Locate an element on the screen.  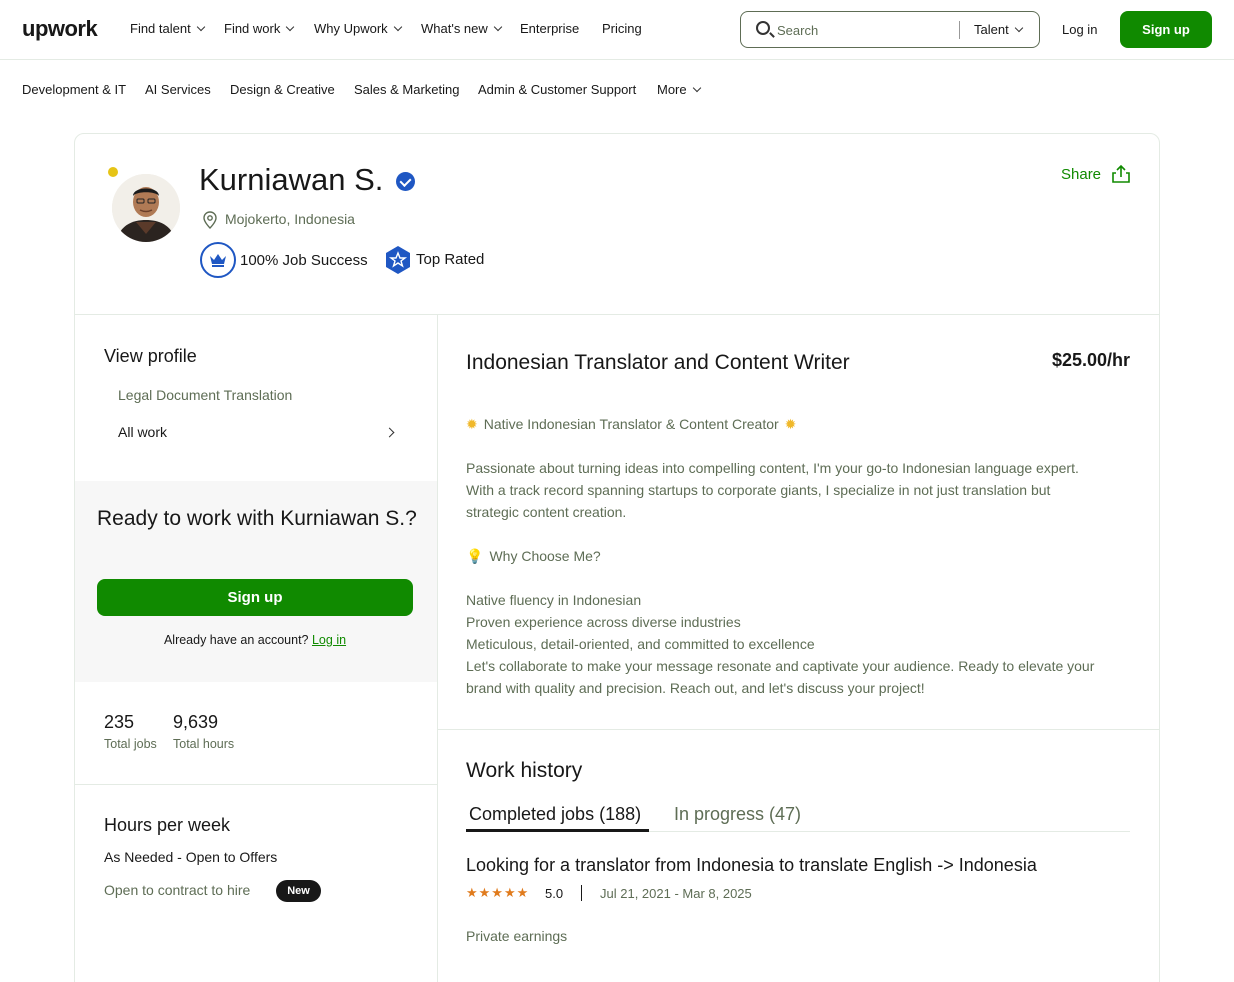
lightbulb-icon: 💡 is located at coordinates (475, 556).